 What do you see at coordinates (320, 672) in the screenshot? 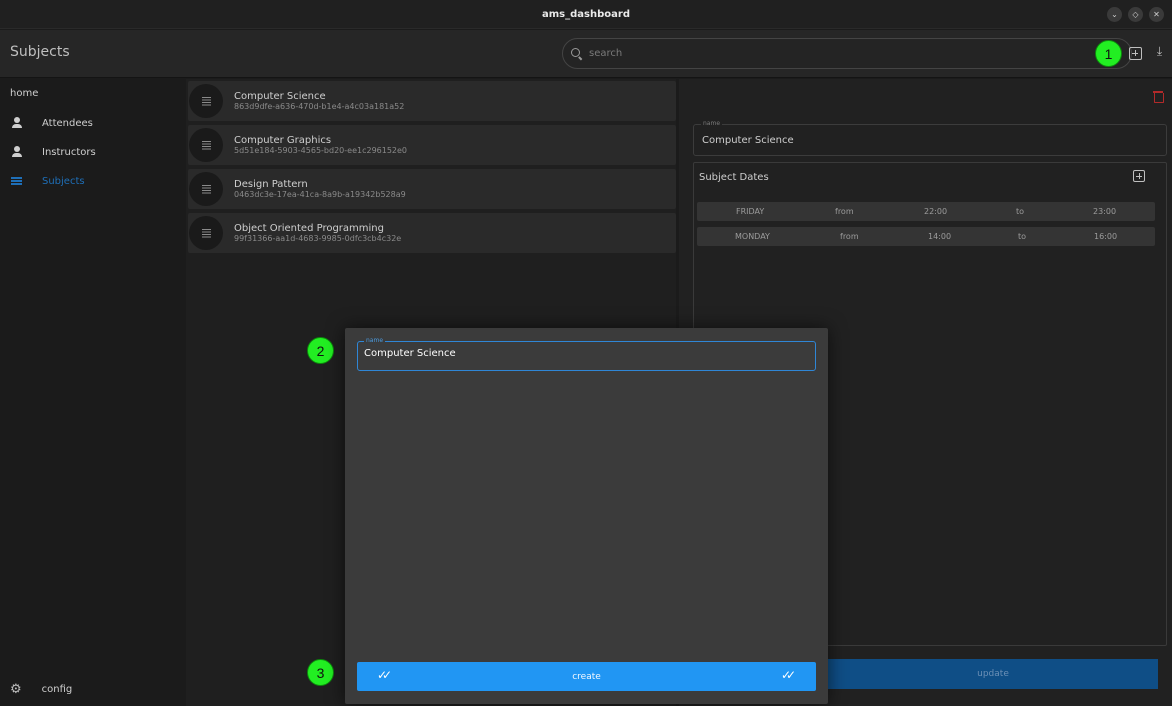
I see `step-badge-3: 3` at bounding box center [320, 672].